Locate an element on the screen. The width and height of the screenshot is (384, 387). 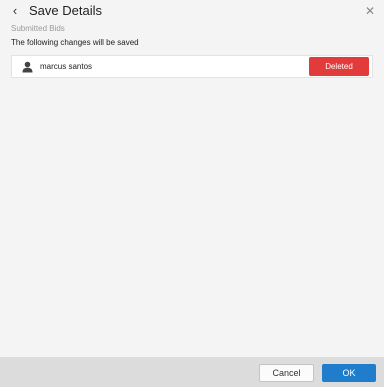
cancel-button: Cancel is located at coordinates (286, 373).